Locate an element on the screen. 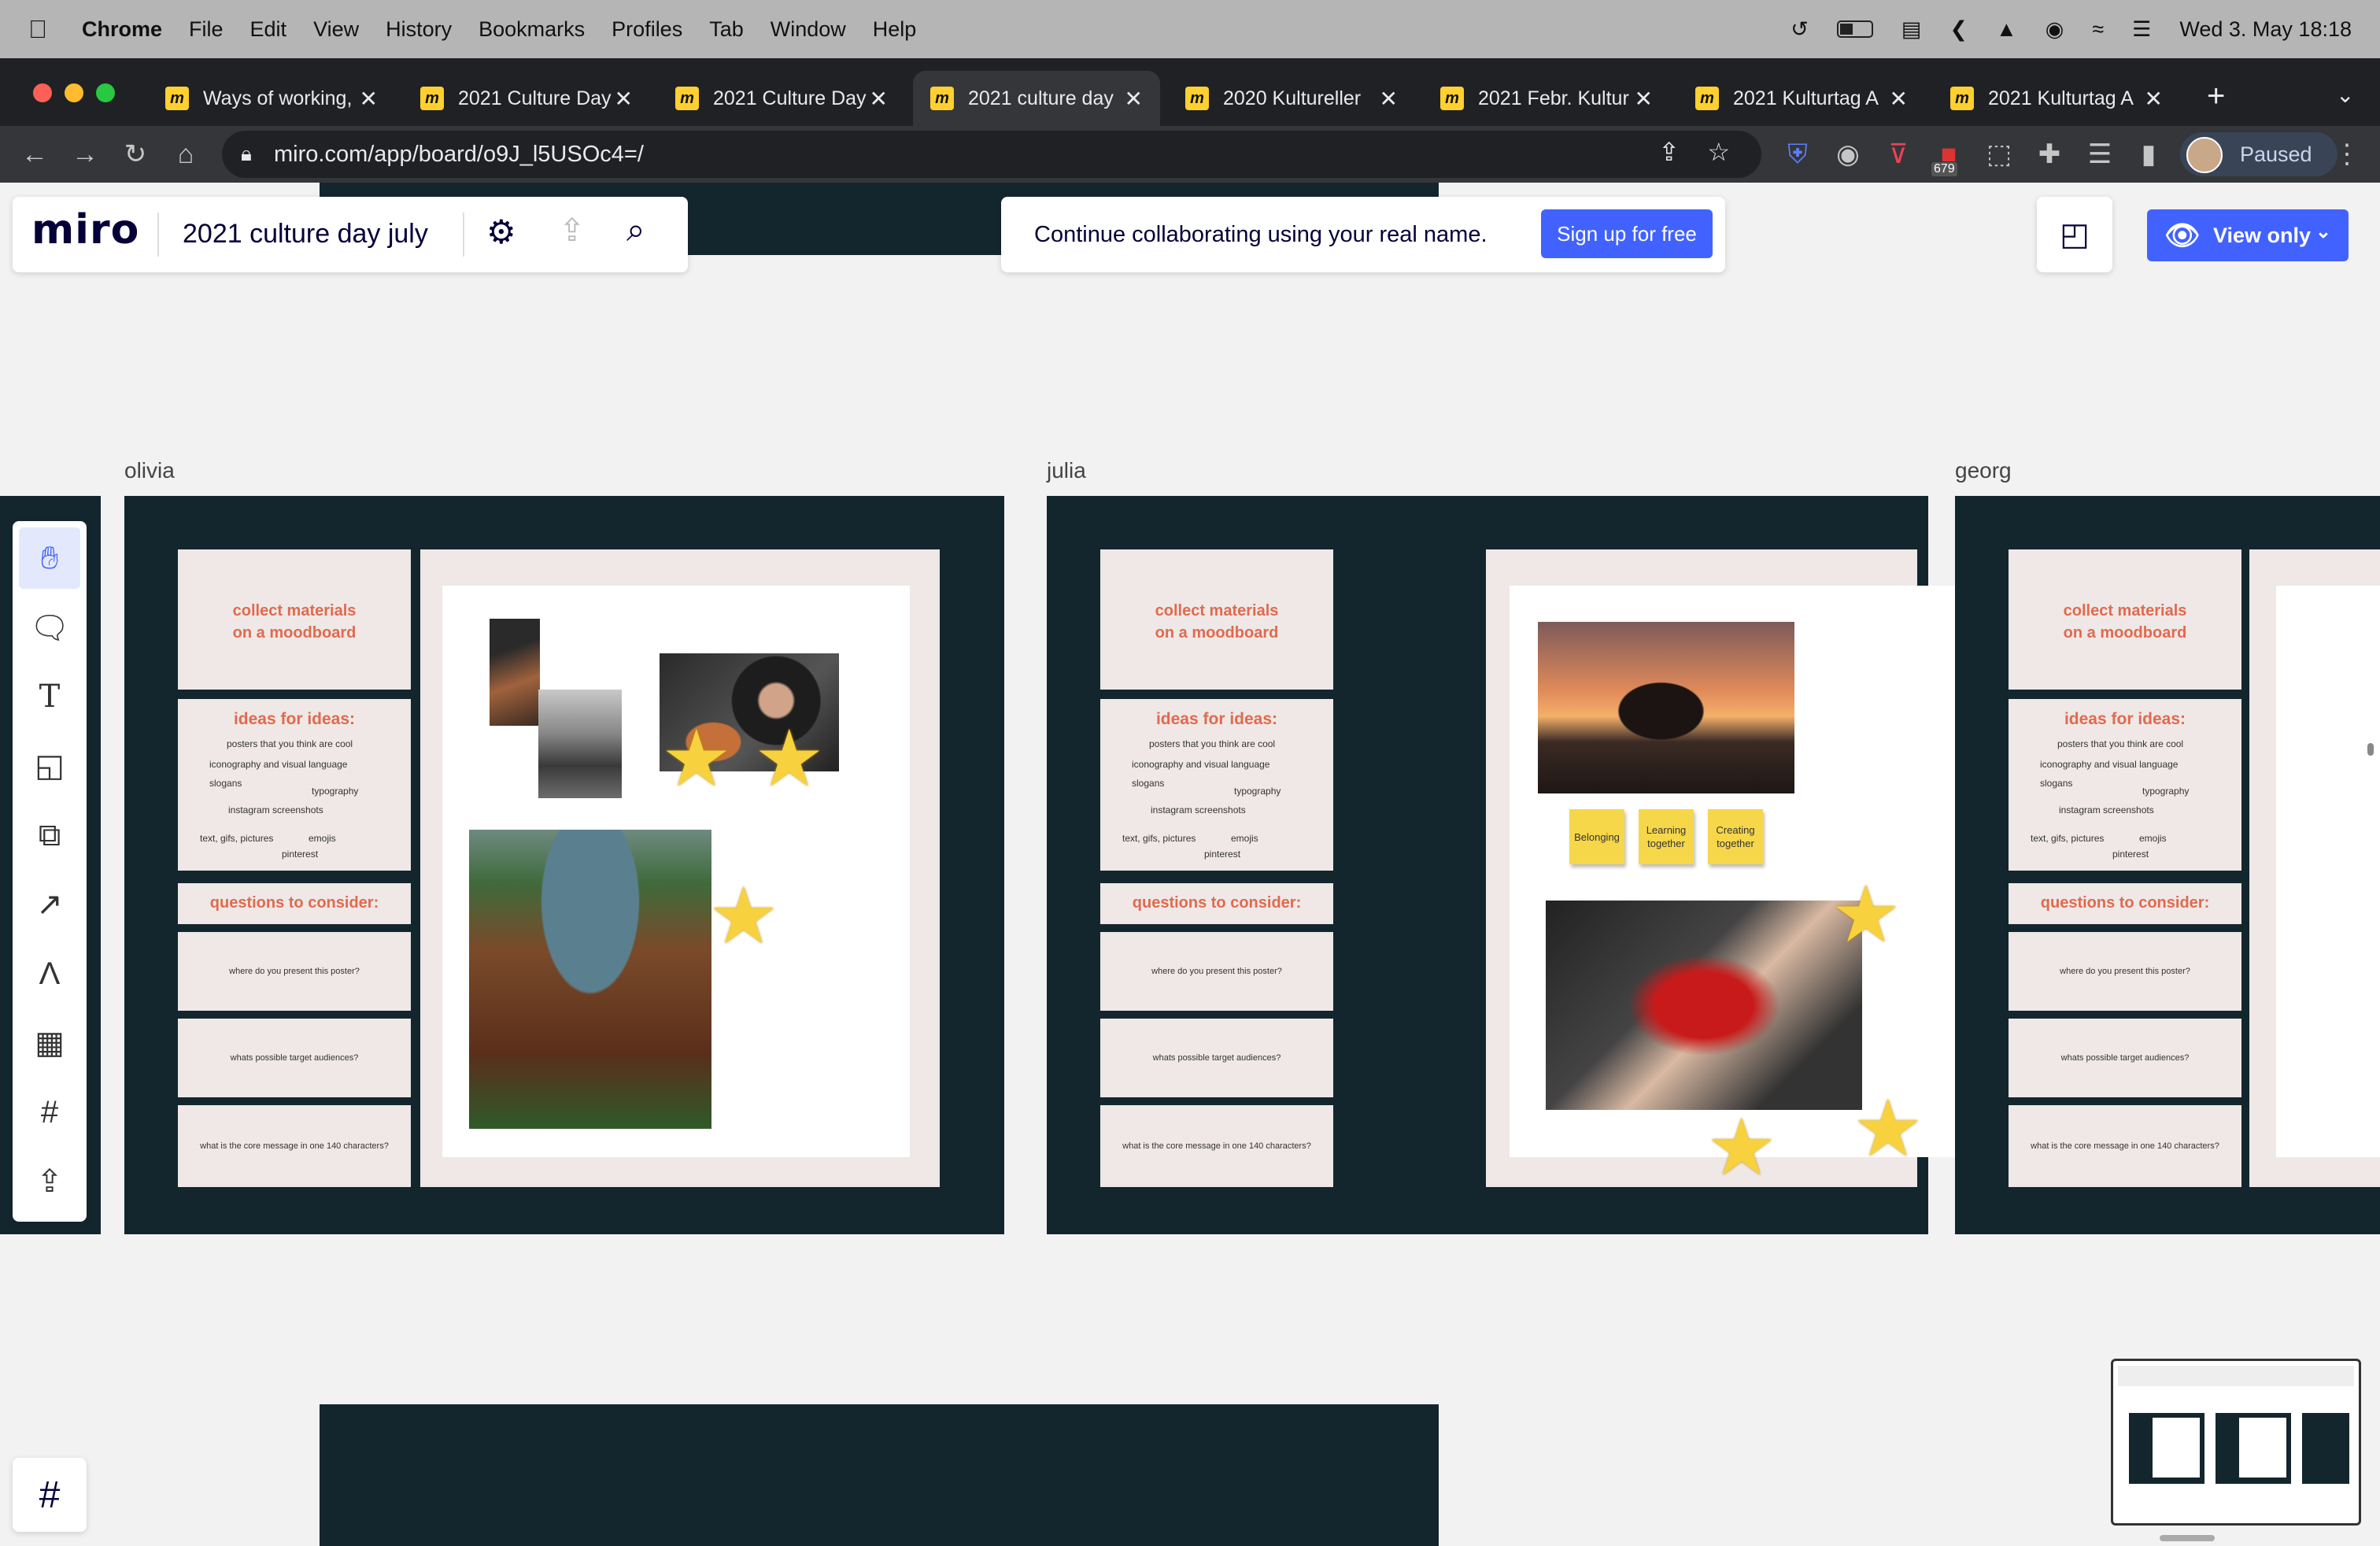  home-icon: ⌂ is located at coordinates (186, 154).